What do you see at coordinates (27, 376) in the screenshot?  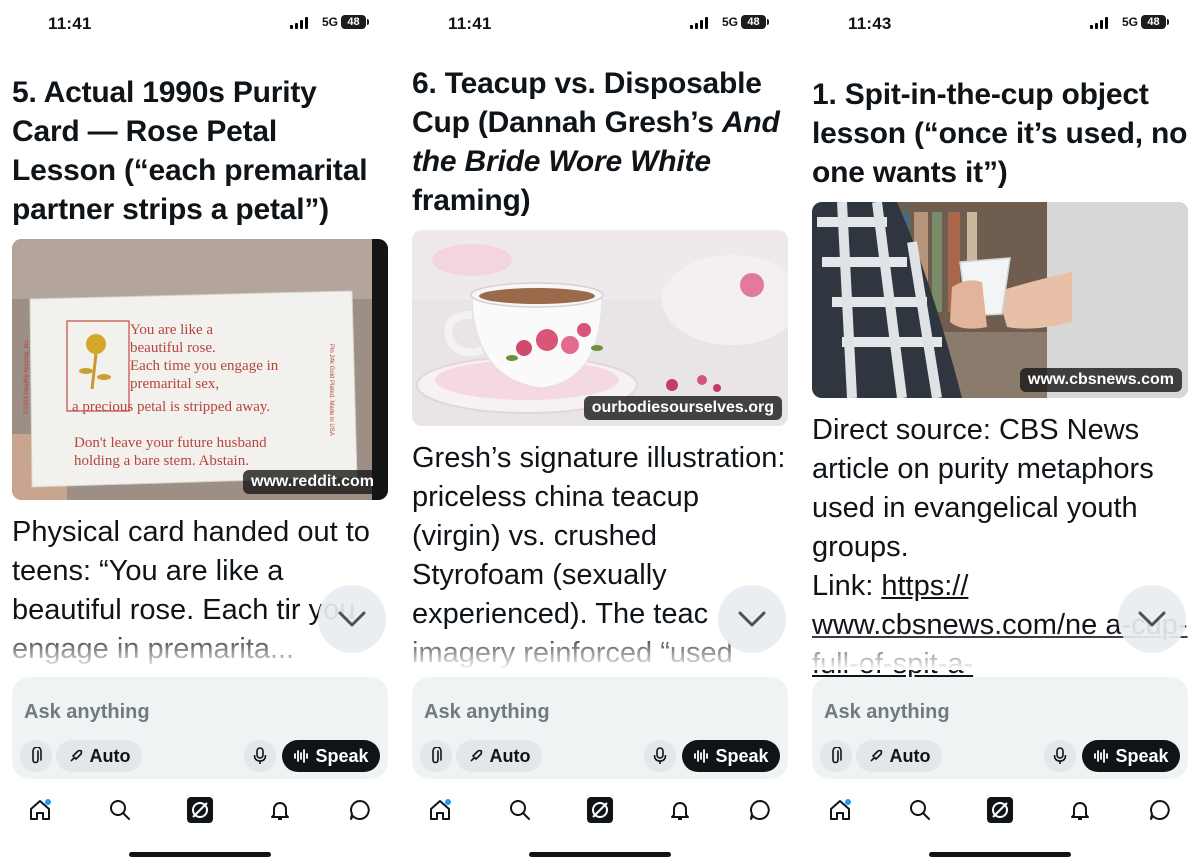 I see `card-side-text: ©1993 Healthy Nursing, Inc.` at bounding box center [27, 376].